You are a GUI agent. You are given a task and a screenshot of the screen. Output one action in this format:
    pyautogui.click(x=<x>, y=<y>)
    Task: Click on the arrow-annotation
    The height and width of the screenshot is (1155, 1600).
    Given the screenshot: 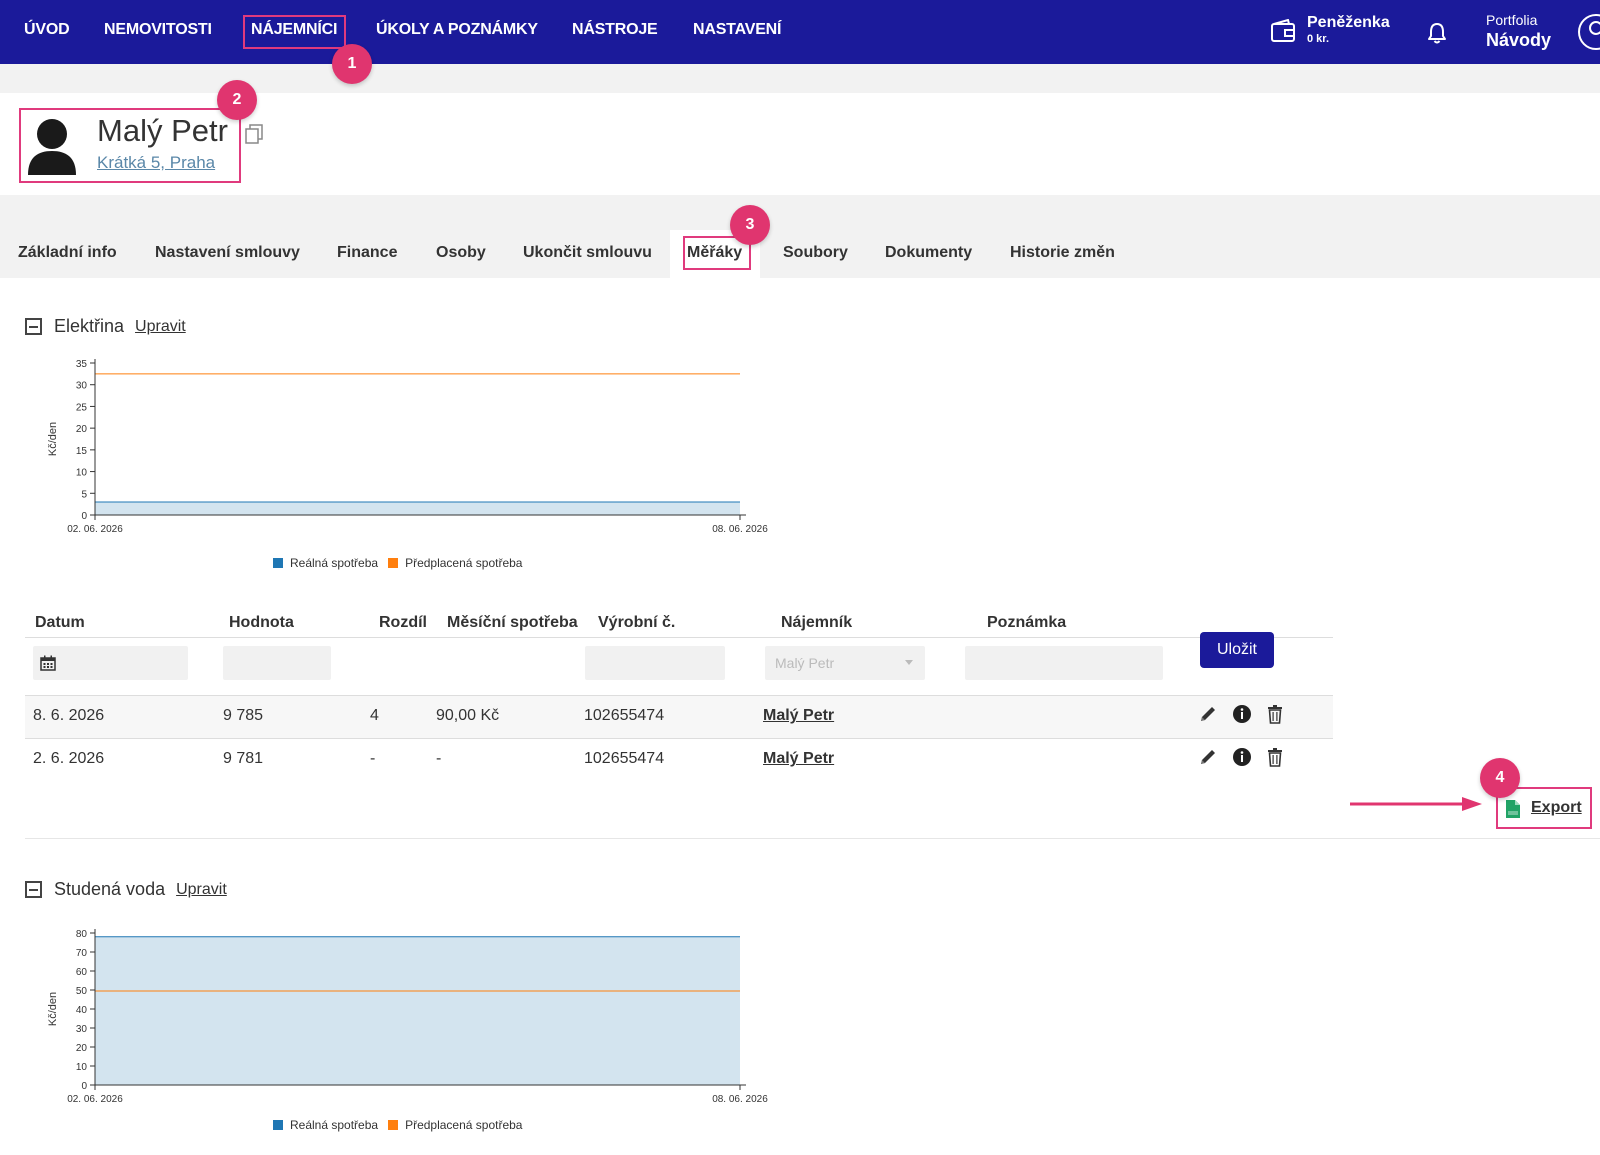 What is the action you would take?
    pyautogui.click(x=1416, y=804)
    